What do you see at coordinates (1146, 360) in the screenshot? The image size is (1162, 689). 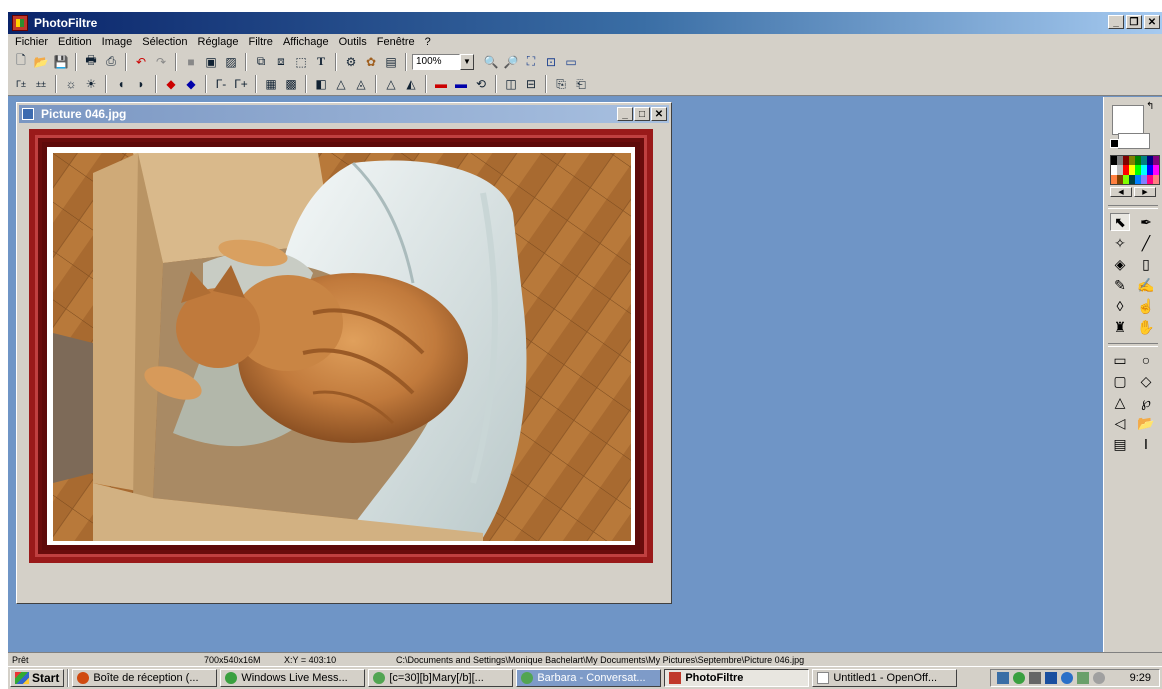 I see `ellipse-select-icon: ○` at bounding box center [1146, 360].